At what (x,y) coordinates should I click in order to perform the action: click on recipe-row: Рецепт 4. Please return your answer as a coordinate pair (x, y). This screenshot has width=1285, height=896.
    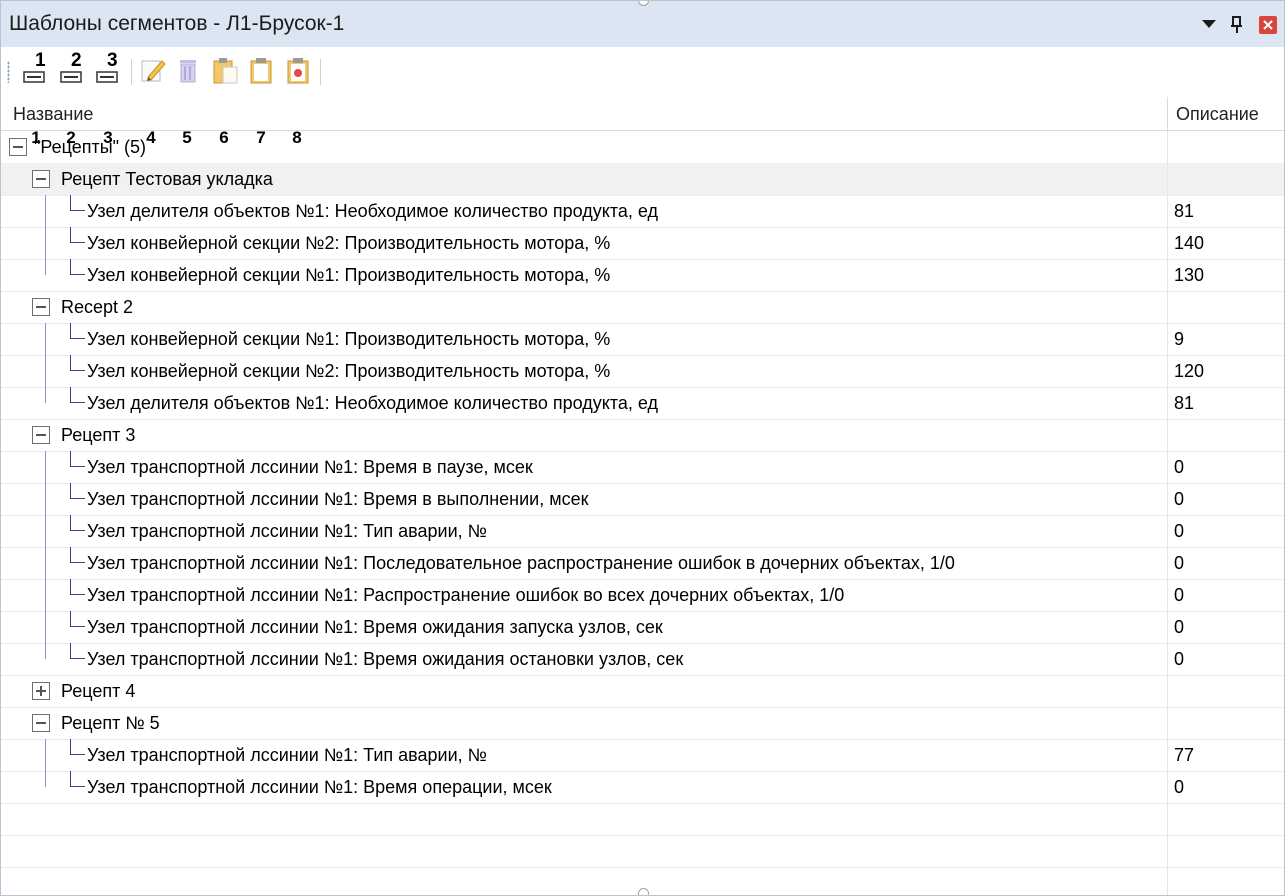
    Looking at the image, I should click on (642, 691).